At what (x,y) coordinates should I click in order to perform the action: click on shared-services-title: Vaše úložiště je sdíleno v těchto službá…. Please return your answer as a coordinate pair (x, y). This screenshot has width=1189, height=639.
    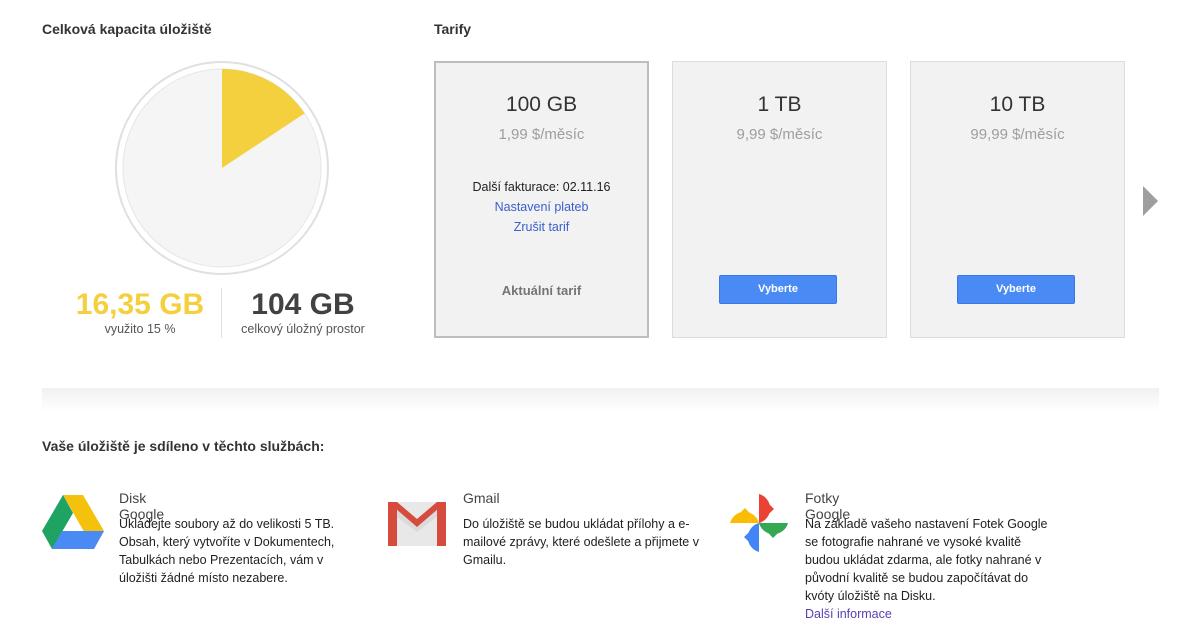
    Looking at the image, I should click on (183, 446).